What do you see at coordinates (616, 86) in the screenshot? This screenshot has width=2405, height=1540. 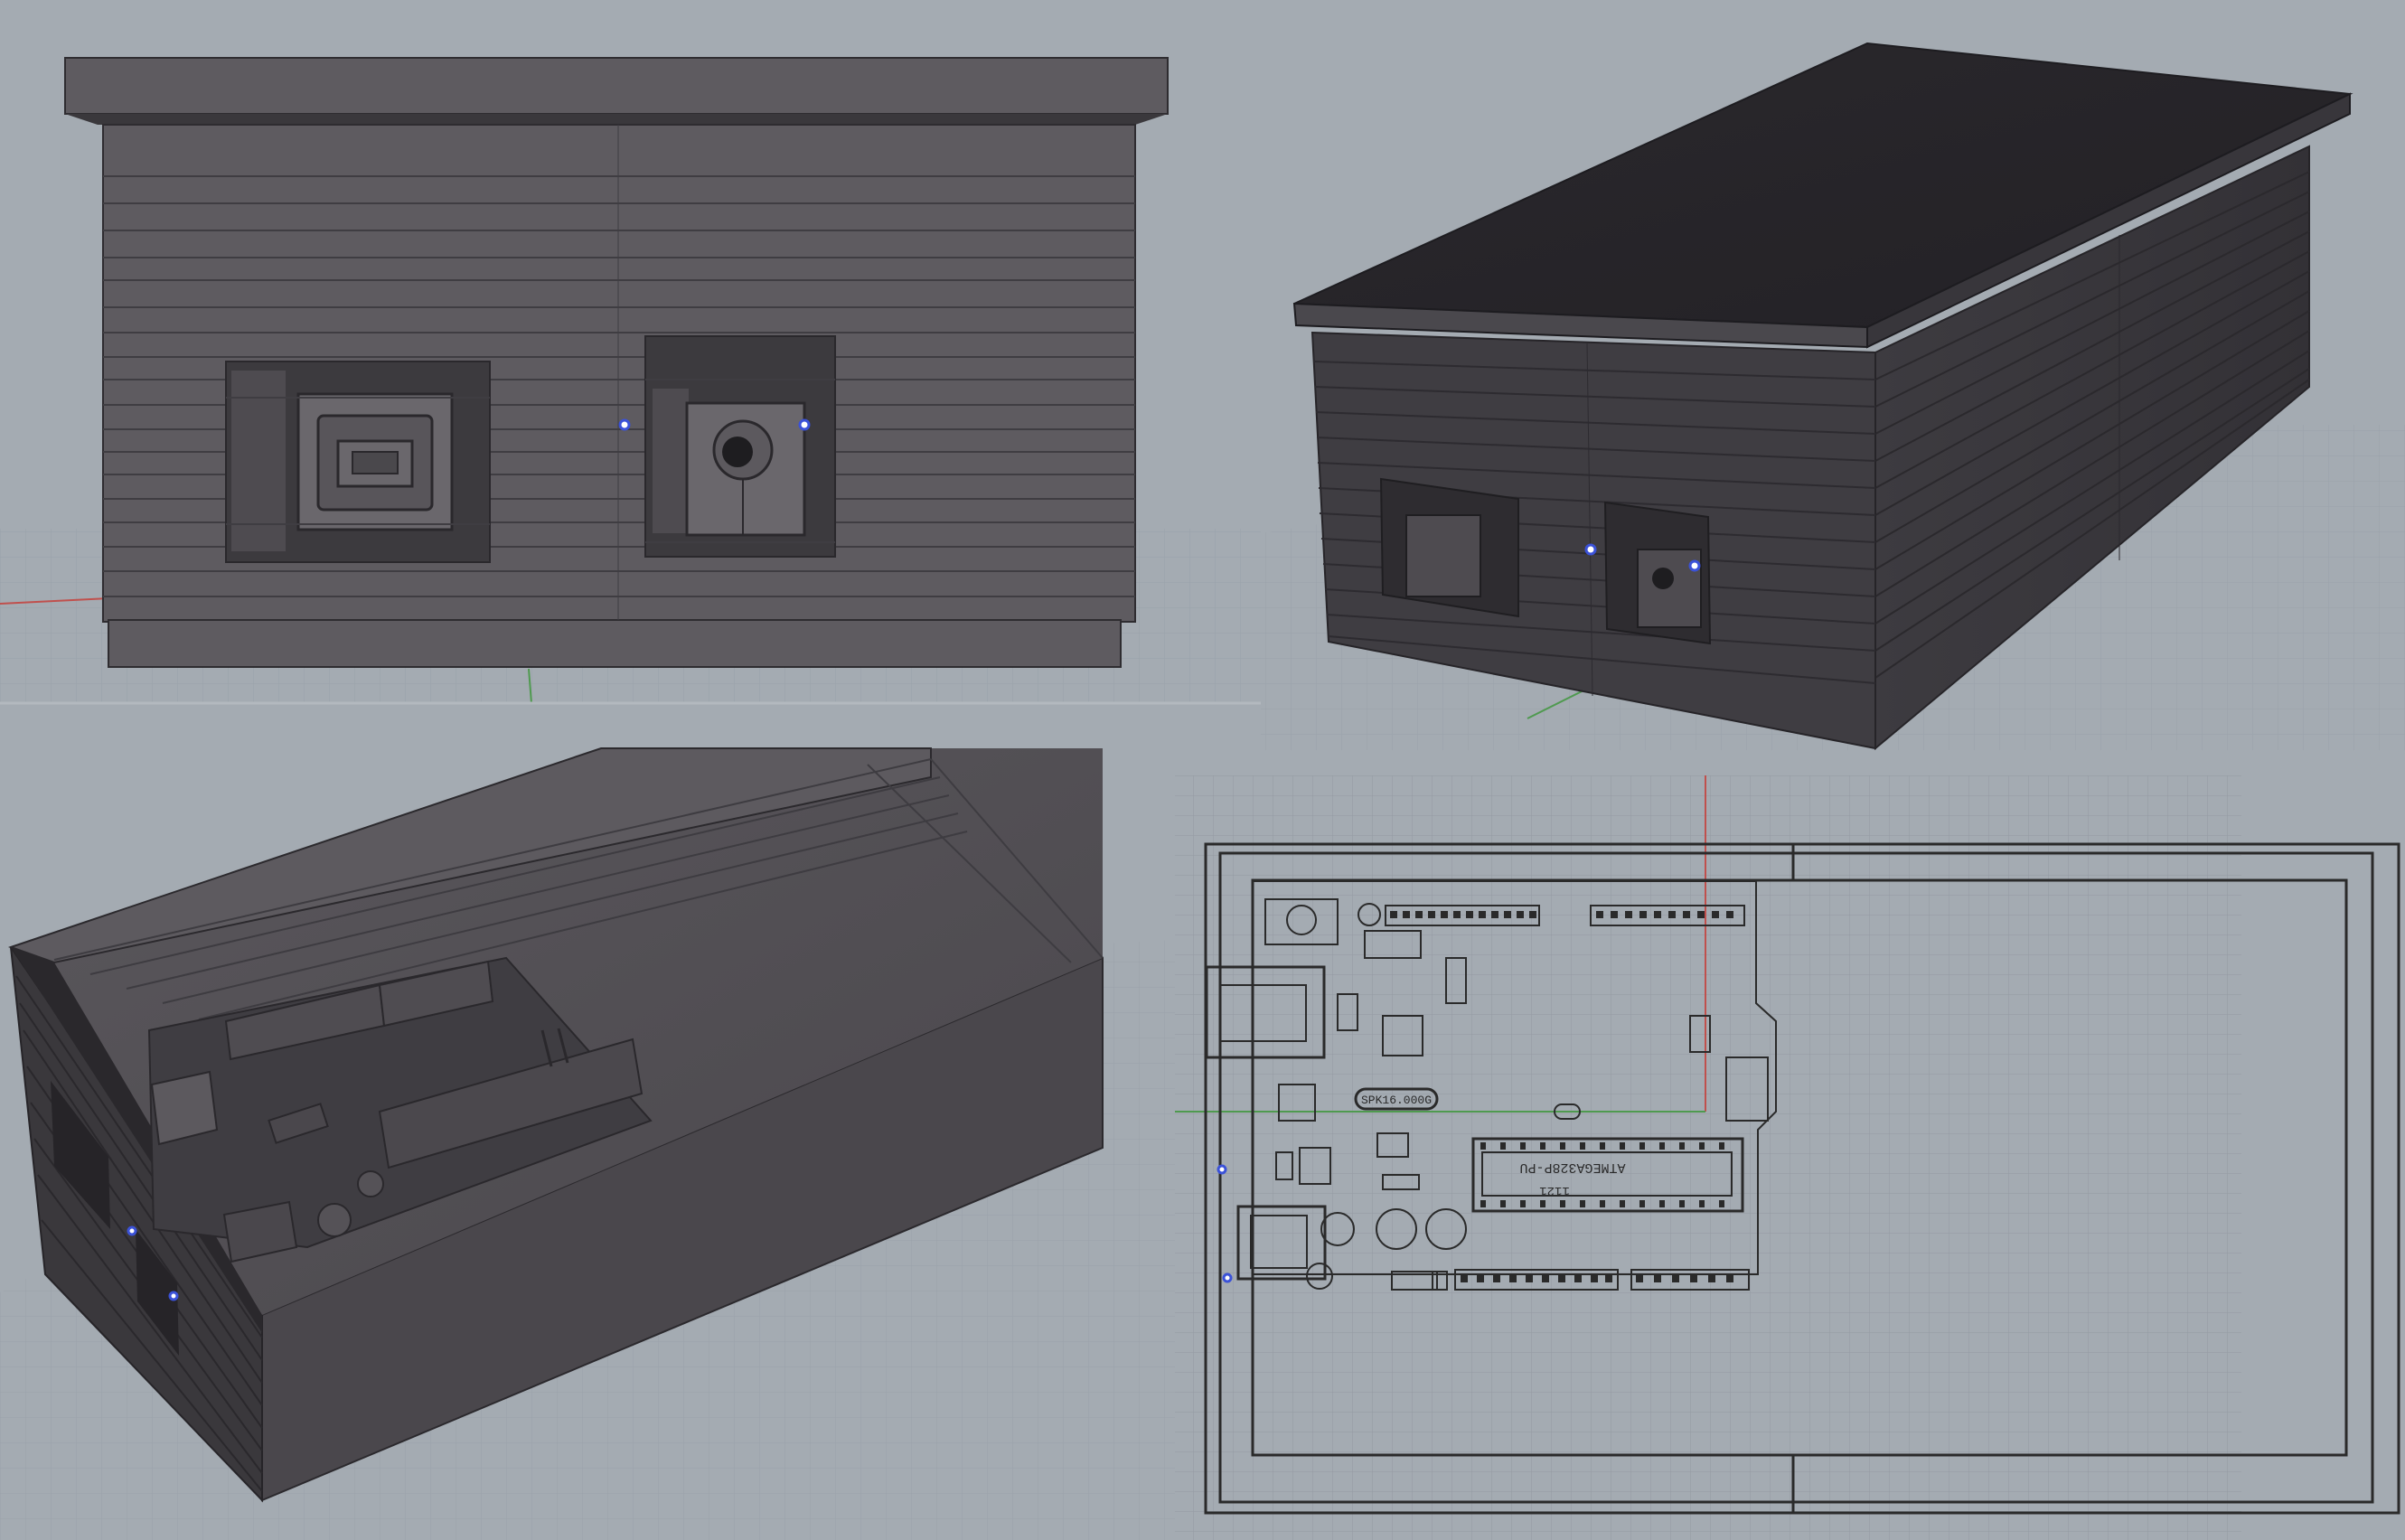 I see `case-lid` at bounding box center [616, 86].